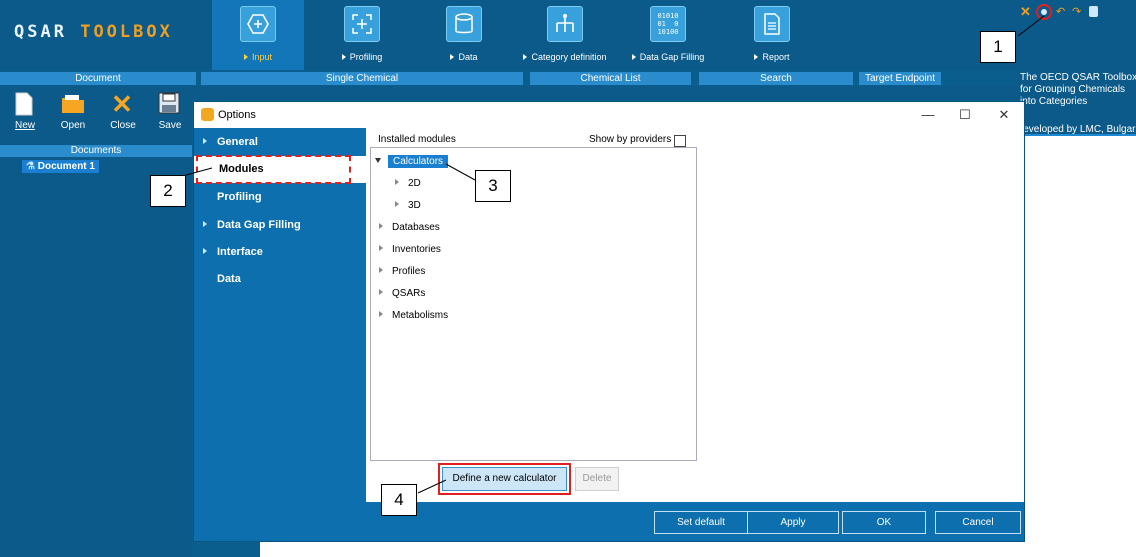  I want to click on callout-1: 1, so click(998, 47).